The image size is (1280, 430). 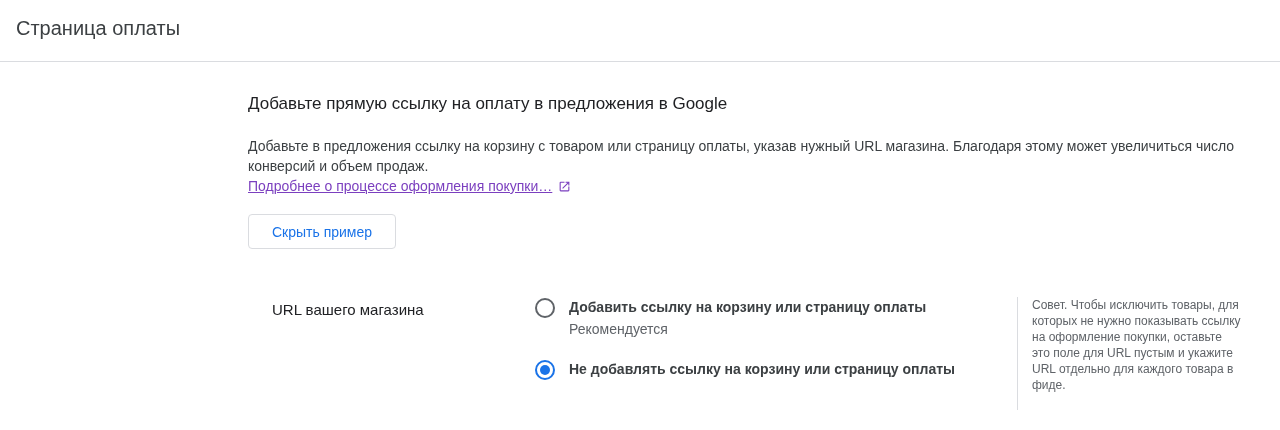 What do you see at coordinates (348, 310) in the screenshot?
I see `field-label: URL вашего магазина` at bounding box center [348, 310].